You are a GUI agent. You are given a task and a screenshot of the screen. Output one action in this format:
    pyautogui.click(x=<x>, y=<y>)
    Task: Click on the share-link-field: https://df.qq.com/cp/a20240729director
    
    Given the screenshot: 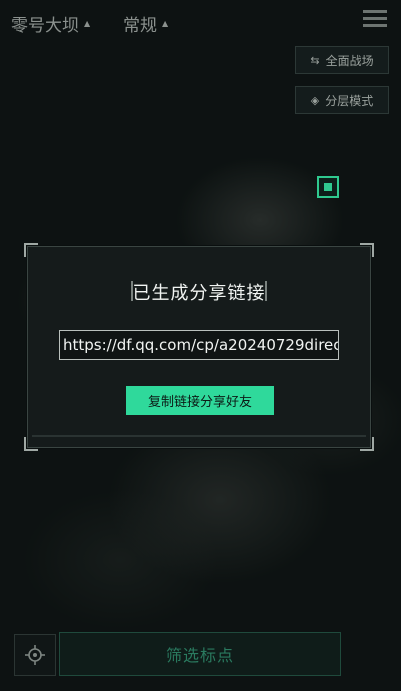 What is the action you would take?
    pyautogui.click(x=199, y=345)
    